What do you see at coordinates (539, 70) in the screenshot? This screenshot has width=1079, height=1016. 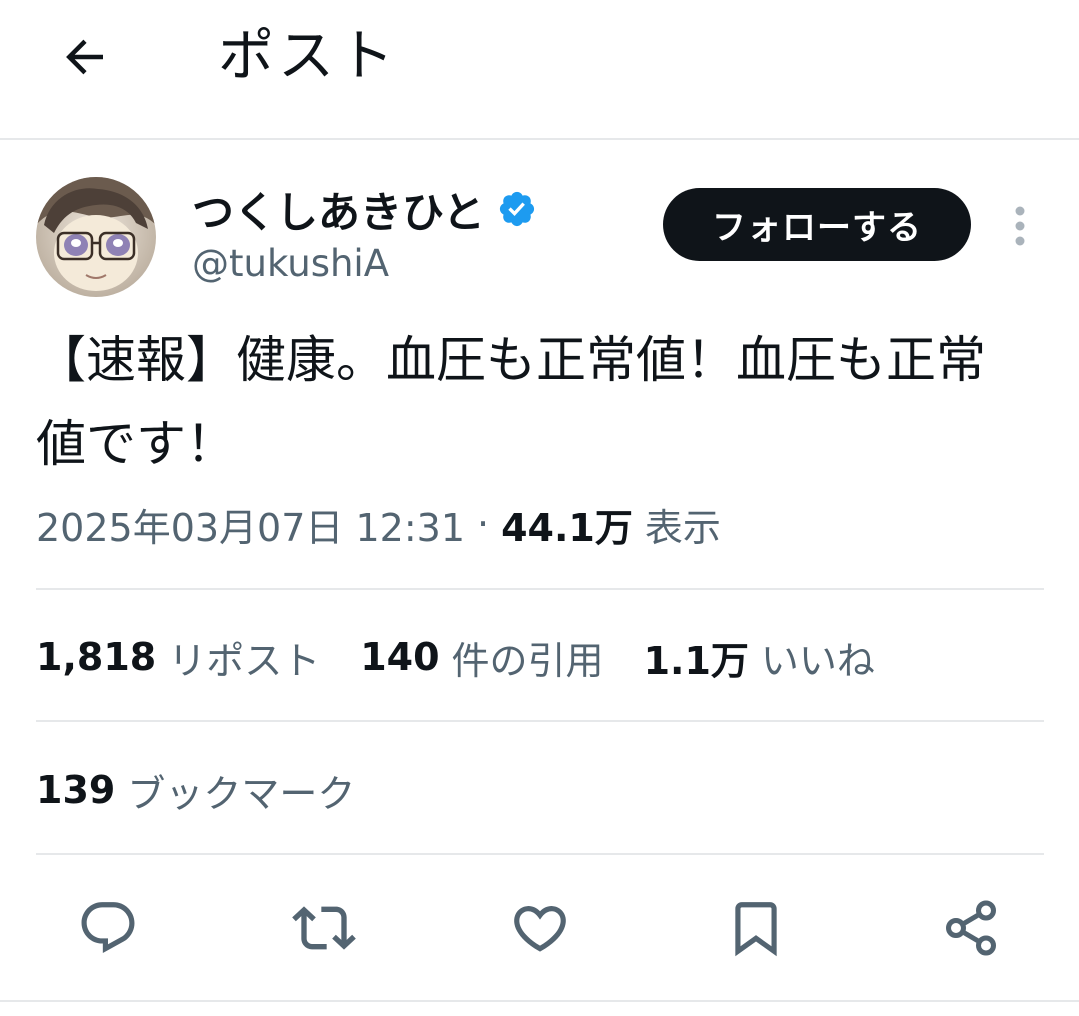 I see `top-bar: ポスト` at bounding box center [539, 70].